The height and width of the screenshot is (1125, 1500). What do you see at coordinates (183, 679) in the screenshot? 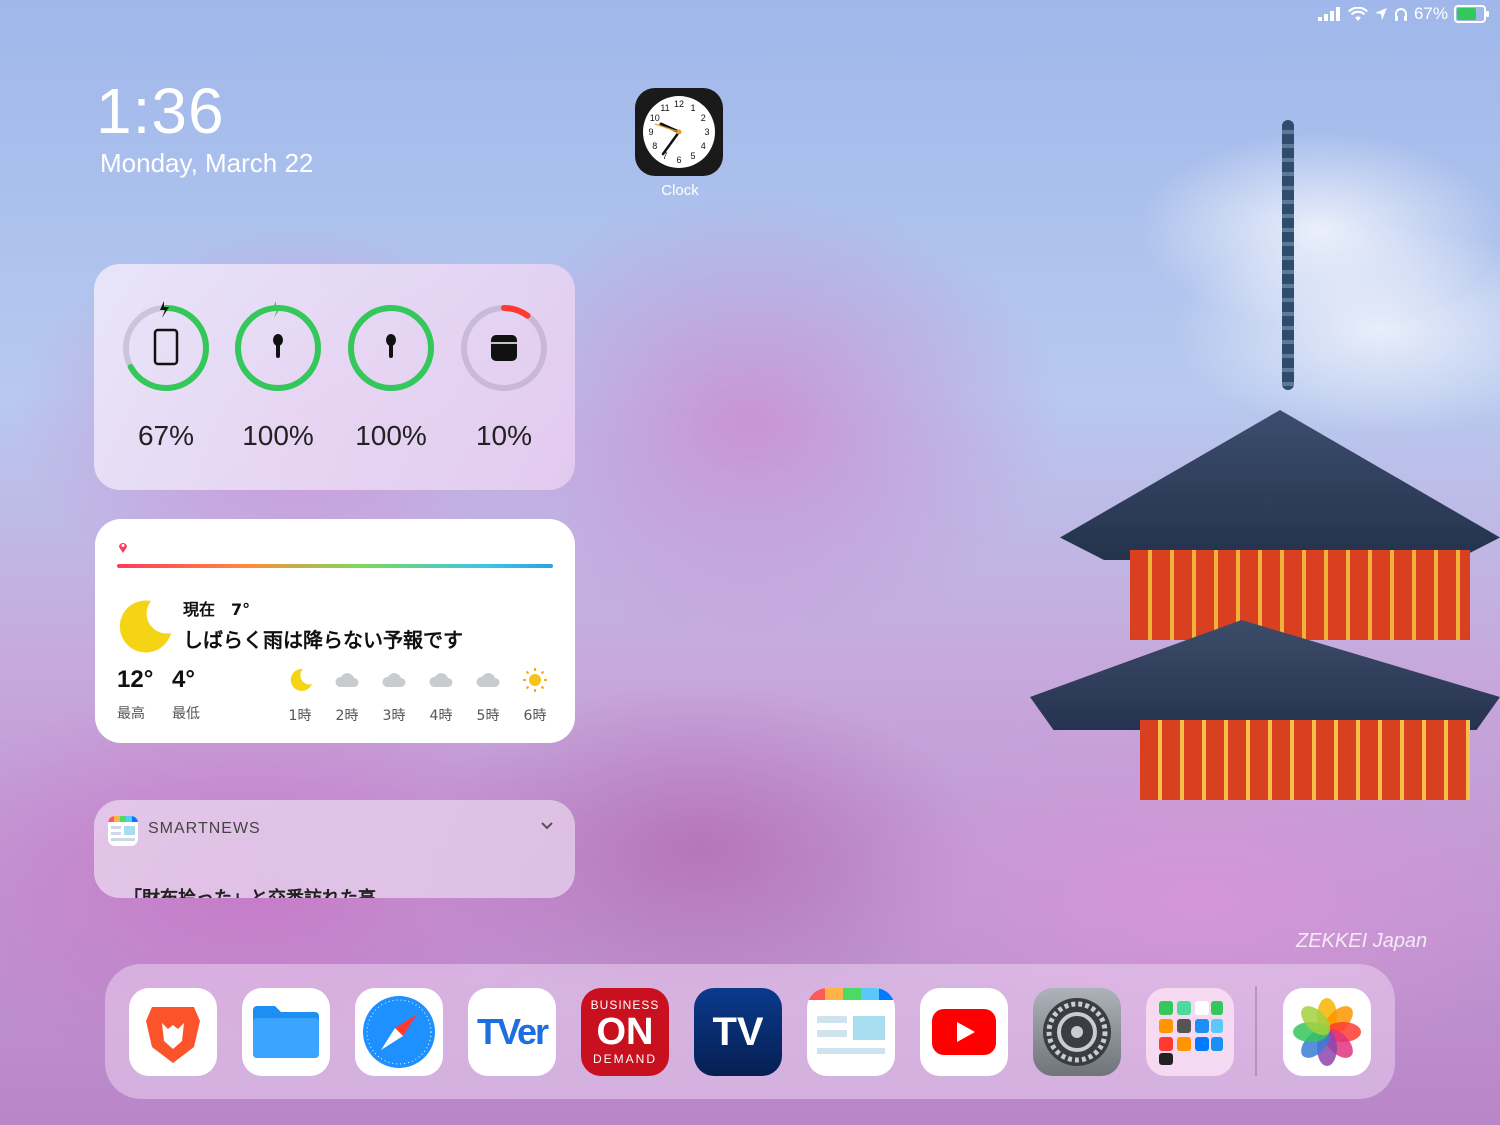
I see `low-temp: 4°` at bounding box center [183, 679].